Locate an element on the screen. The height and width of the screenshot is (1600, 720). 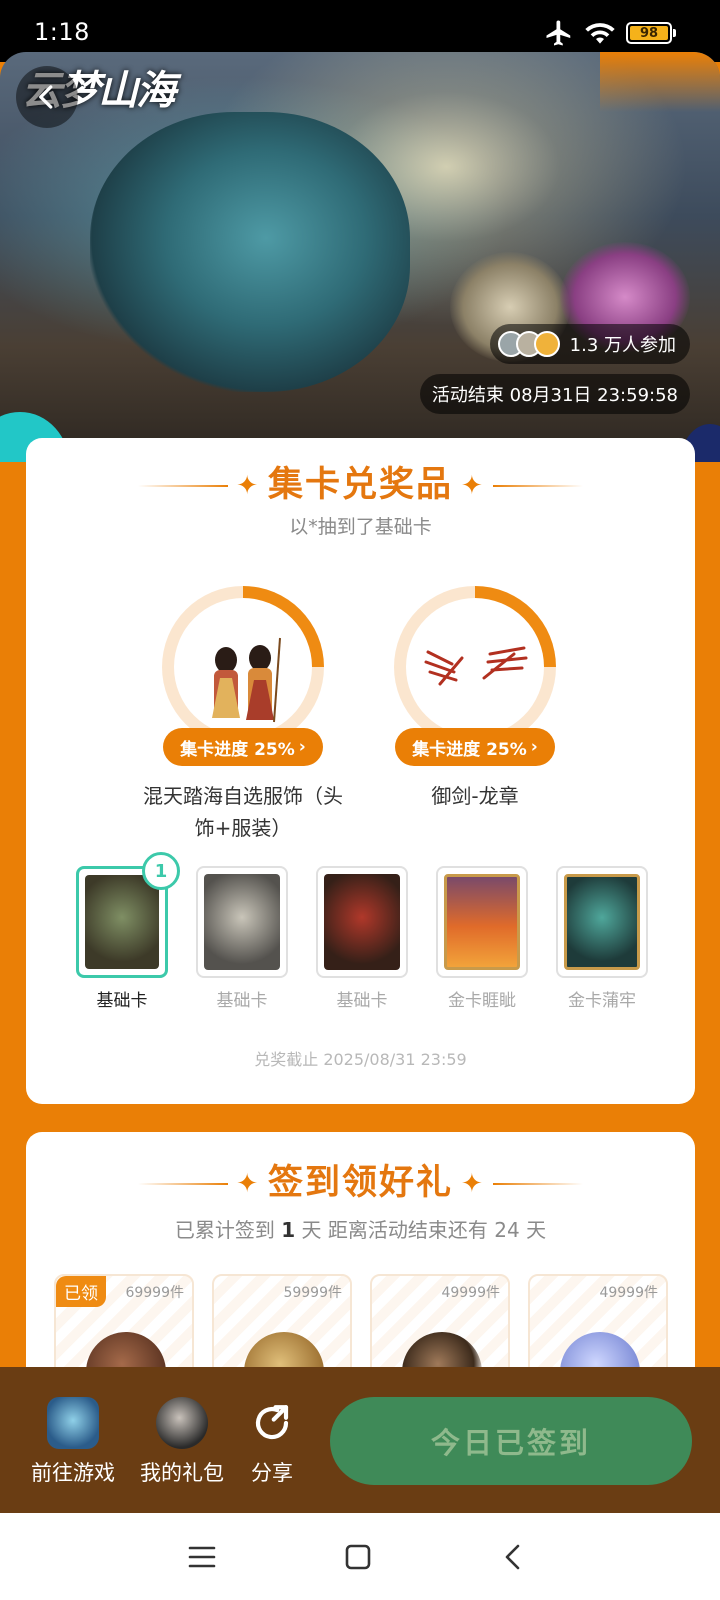
signin-days: 1 is located at coordinates (288, 1230).